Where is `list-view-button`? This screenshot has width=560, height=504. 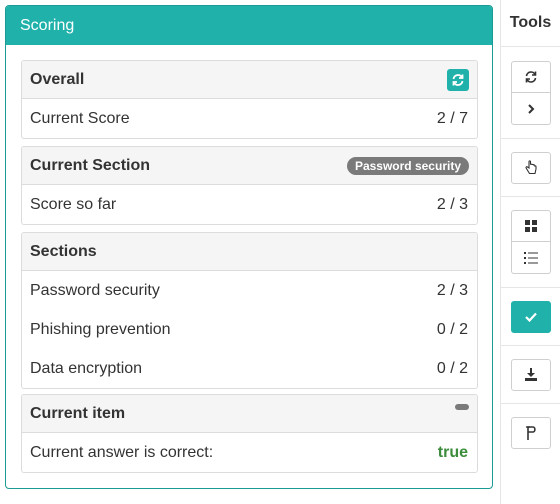
list-view-button is located at coordinates (531, 258).